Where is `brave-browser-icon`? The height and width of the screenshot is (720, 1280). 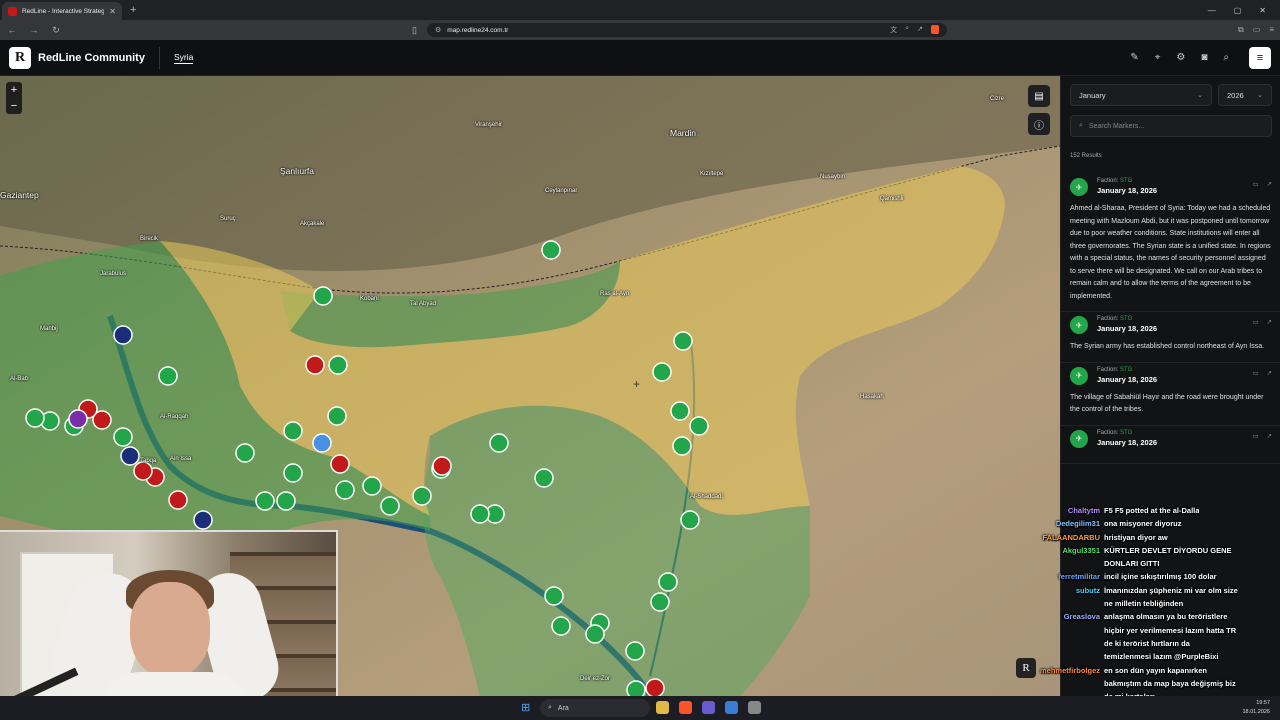 brave-browser-icon is located at coordinates (685, 707).